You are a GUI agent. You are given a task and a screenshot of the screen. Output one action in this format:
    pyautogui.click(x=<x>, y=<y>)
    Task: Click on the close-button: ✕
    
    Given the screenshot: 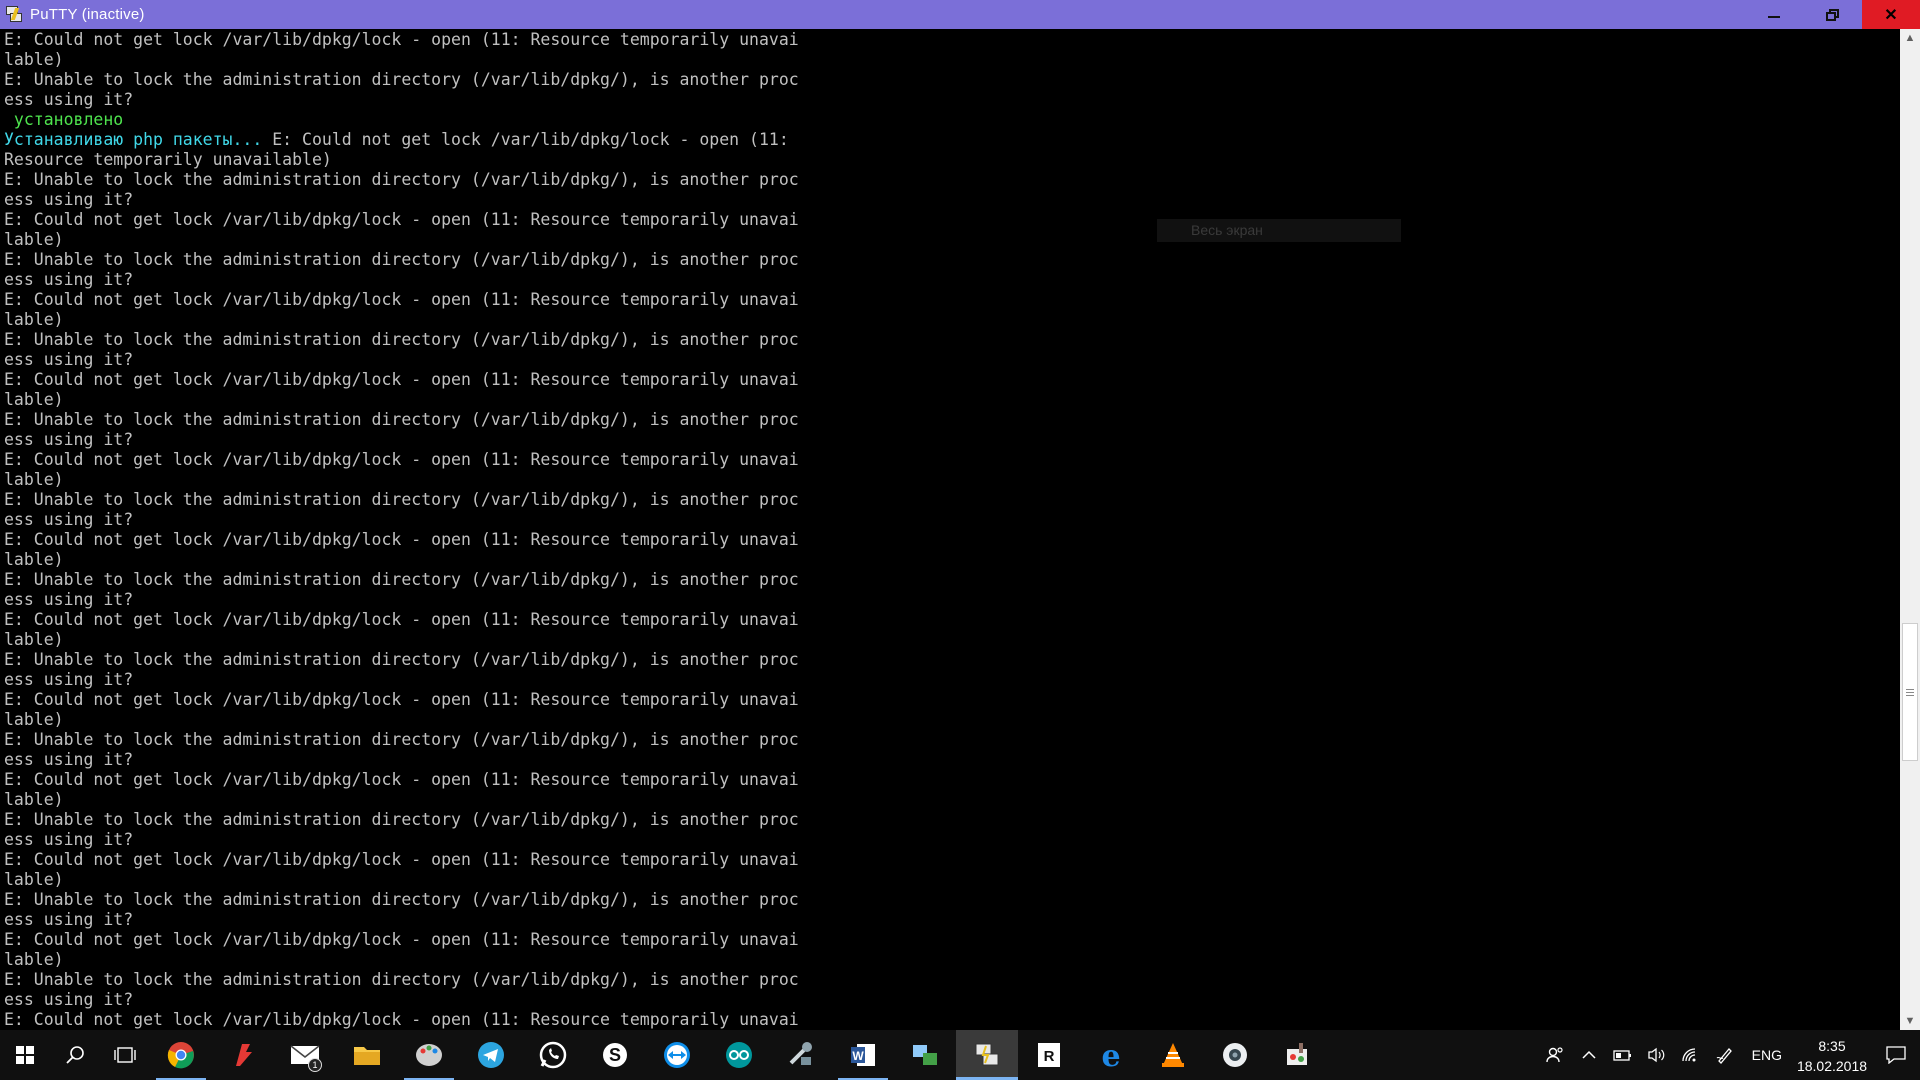 What is the action you would take?
    pyautogui.click(x=1891, y=14)
    